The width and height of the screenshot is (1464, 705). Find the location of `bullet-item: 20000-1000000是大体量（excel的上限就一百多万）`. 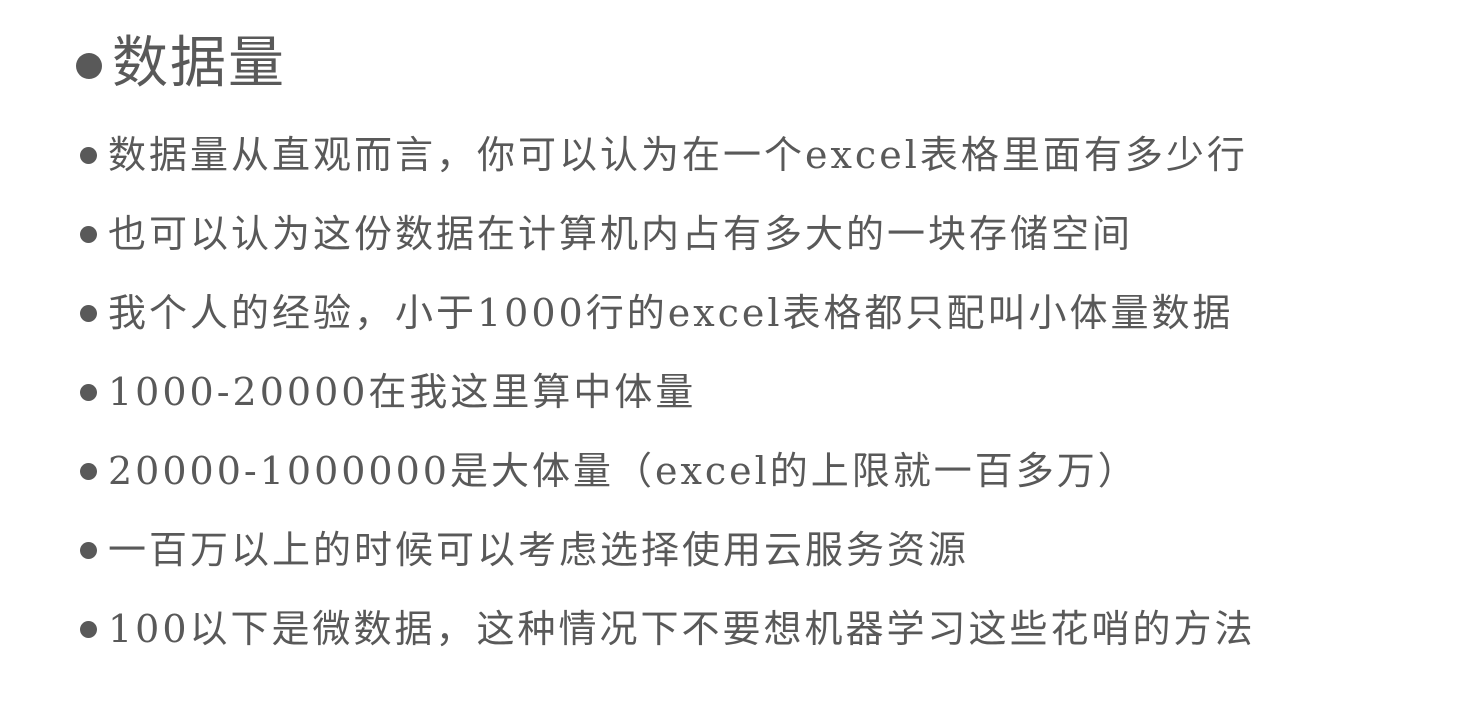

bullet-item: 20000-1000000是大体量（excel的上限就一百多万） is located at coordinates (668, 471).